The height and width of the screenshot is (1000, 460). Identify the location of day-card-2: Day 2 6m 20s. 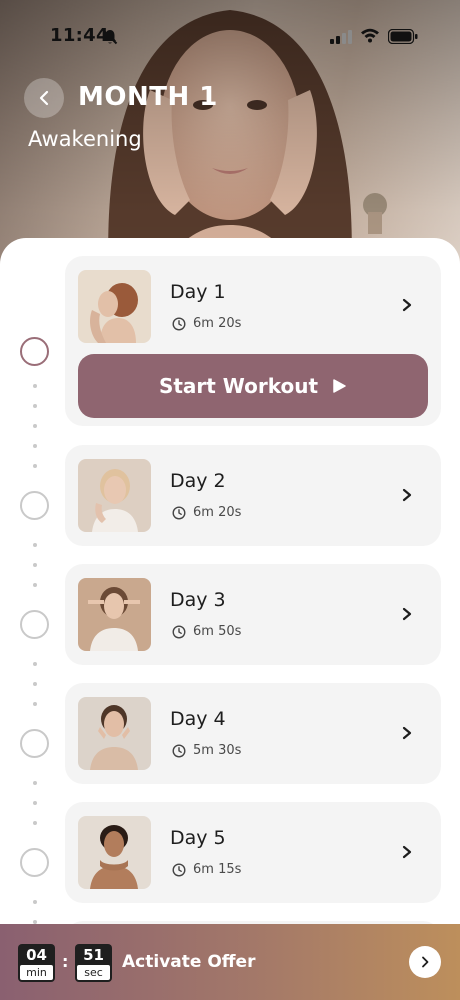
(253, 495).